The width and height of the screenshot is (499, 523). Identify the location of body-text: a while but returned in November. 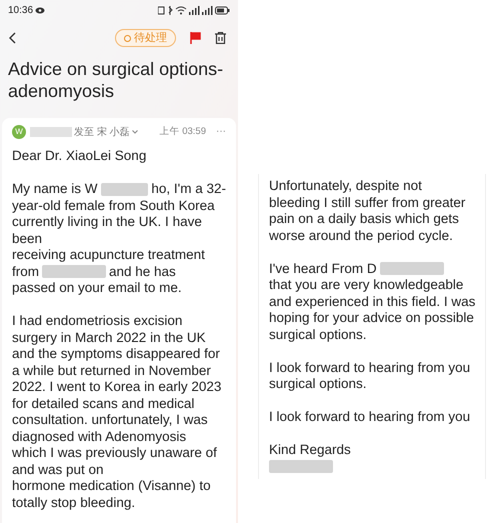
(111, 371).